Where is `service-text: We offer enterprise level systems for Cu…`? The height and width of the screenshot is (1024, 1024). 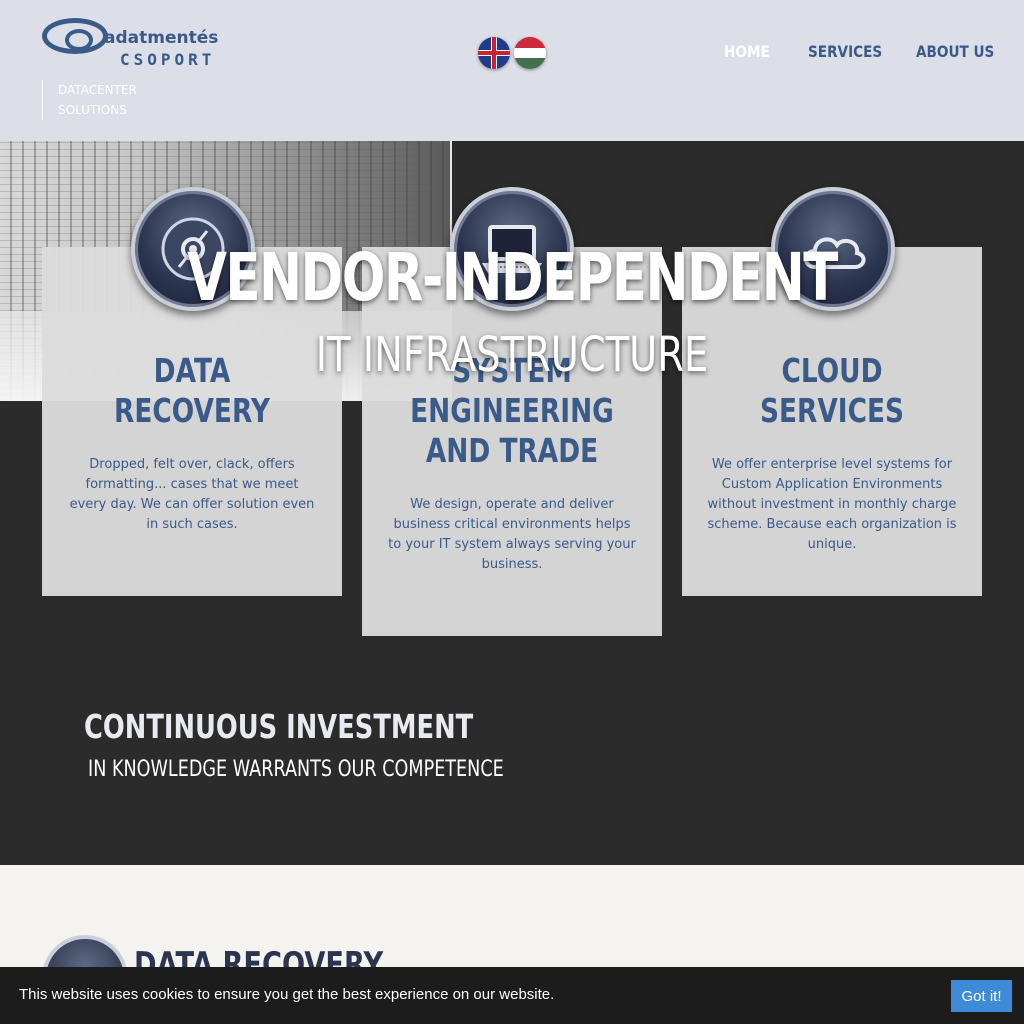
service-text: We offer enterprise level systems for Cu… is located at coordinates (832, 504).